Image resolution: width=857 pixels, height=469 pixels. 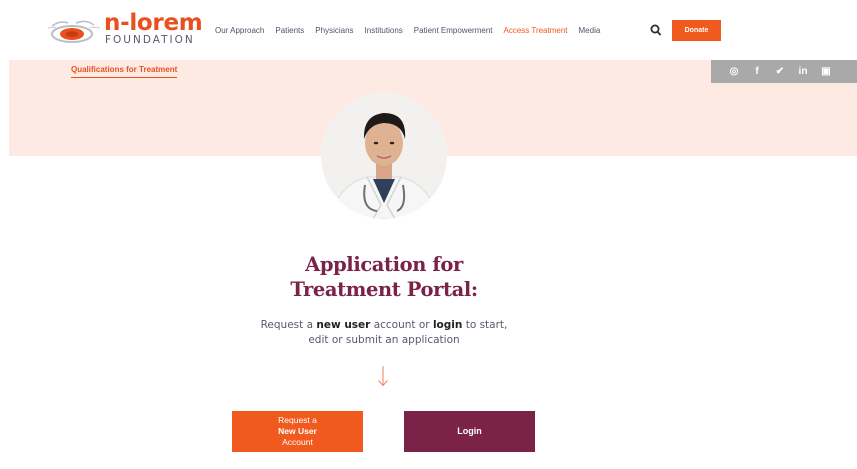 What do you see at coordinates (384, 31) in the screenshot?
I see `nav-item-institutions: Institutions` at bounding box center [384, 31].